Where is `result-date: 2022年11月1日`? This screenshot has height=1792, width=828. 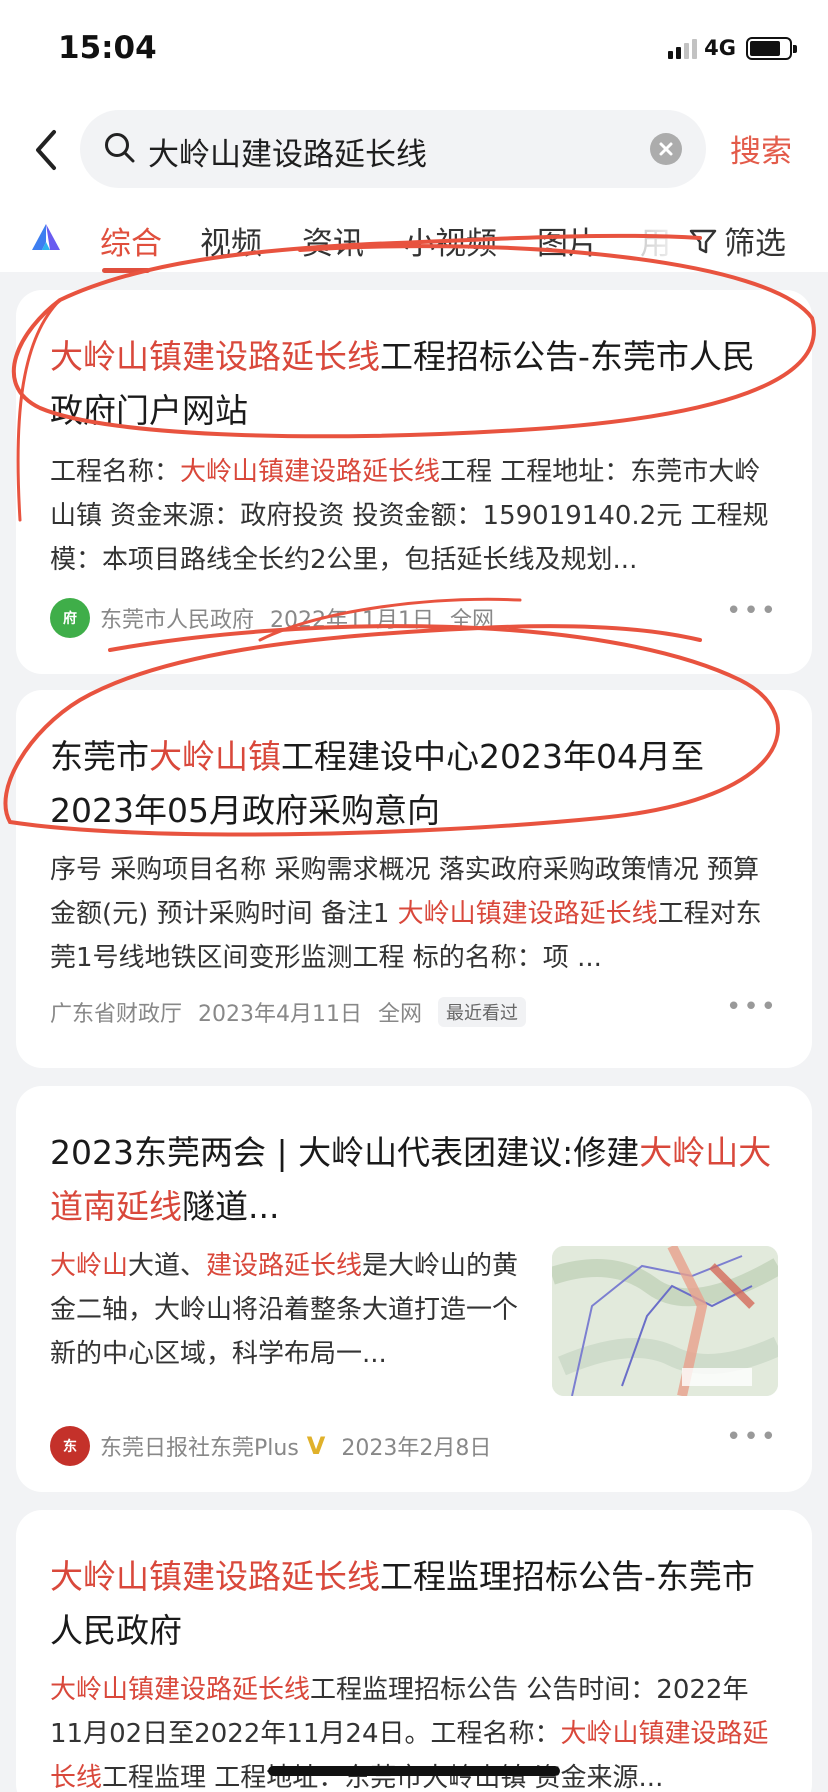
result-date: 2022年11月1日 is located at coordinates (352, 620).